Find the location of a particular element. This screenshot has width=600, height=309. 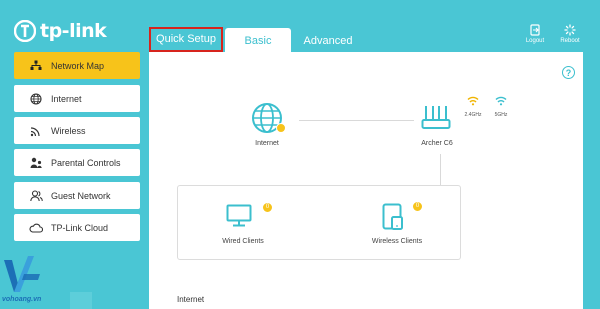

internet-label: Internet is located at coordinates (267, 143).